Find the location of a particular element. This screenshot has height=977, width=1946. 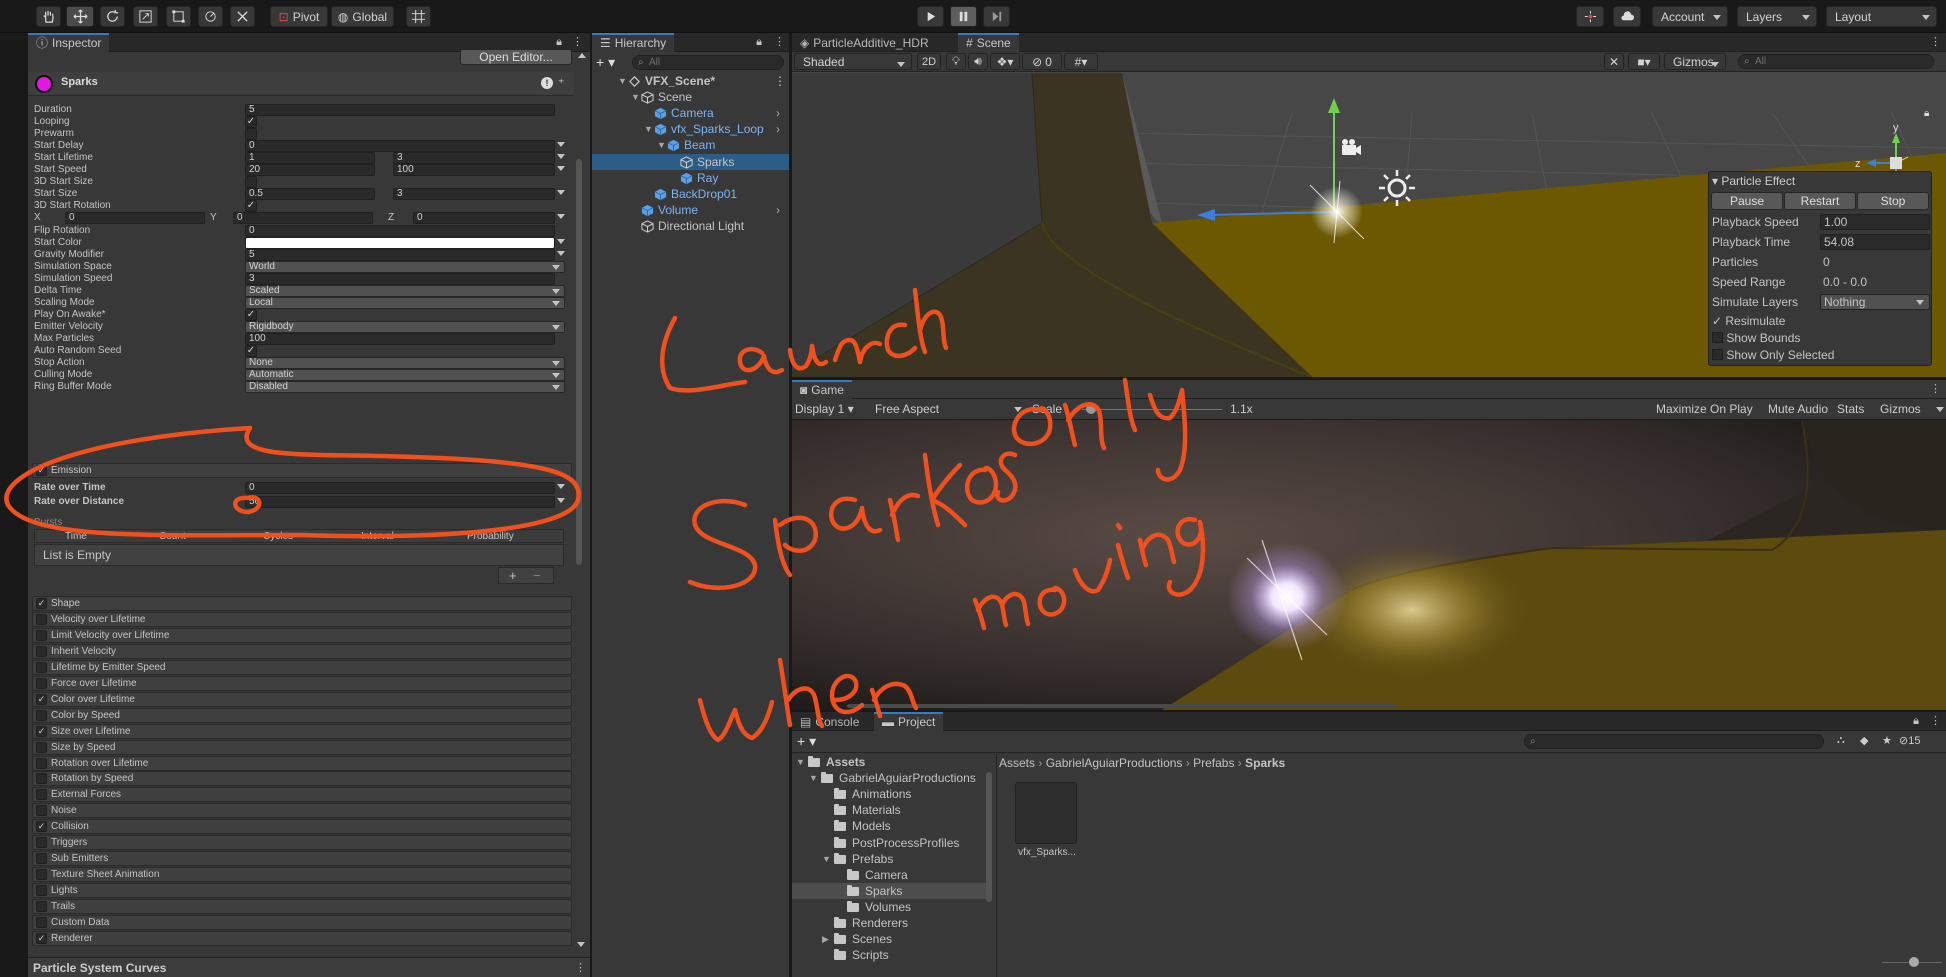

add-burst-button: + is located at coordinates (513, 575).